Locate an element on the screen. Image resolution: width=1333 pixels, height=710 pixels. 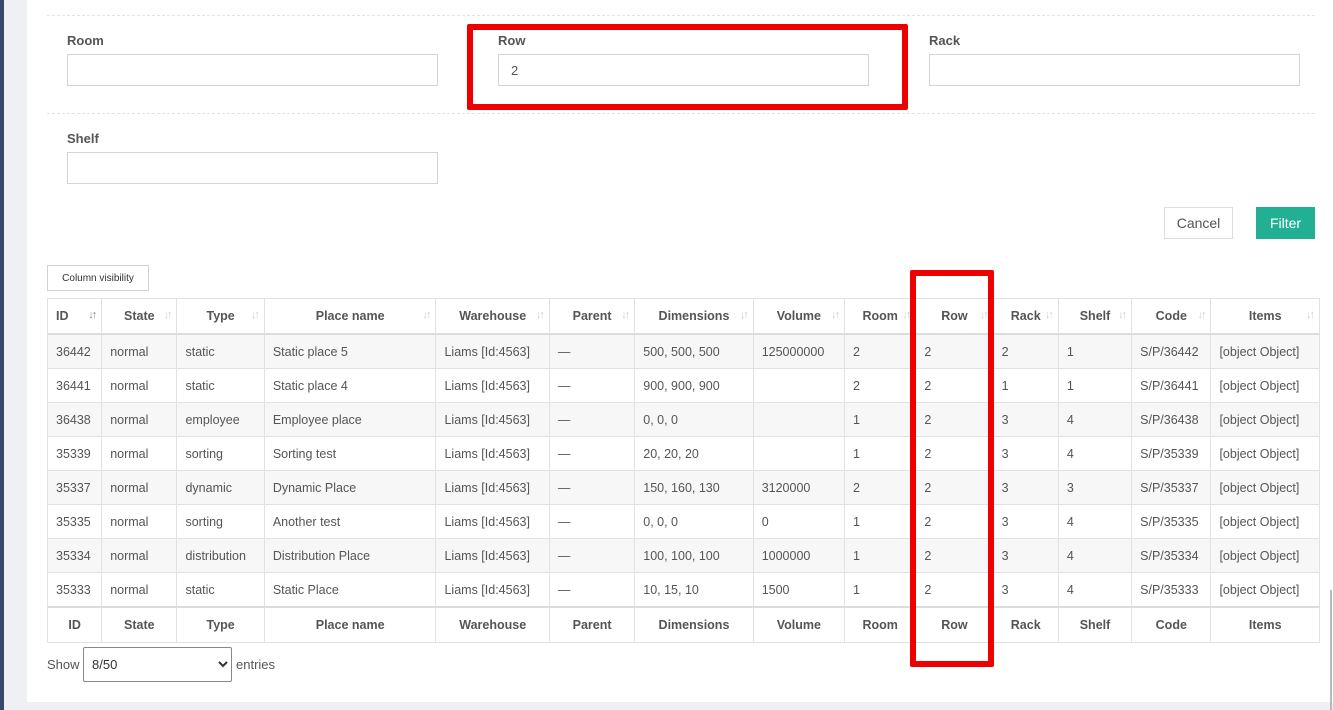
cell-rack: 2 is located at coordinates (1025, 351).